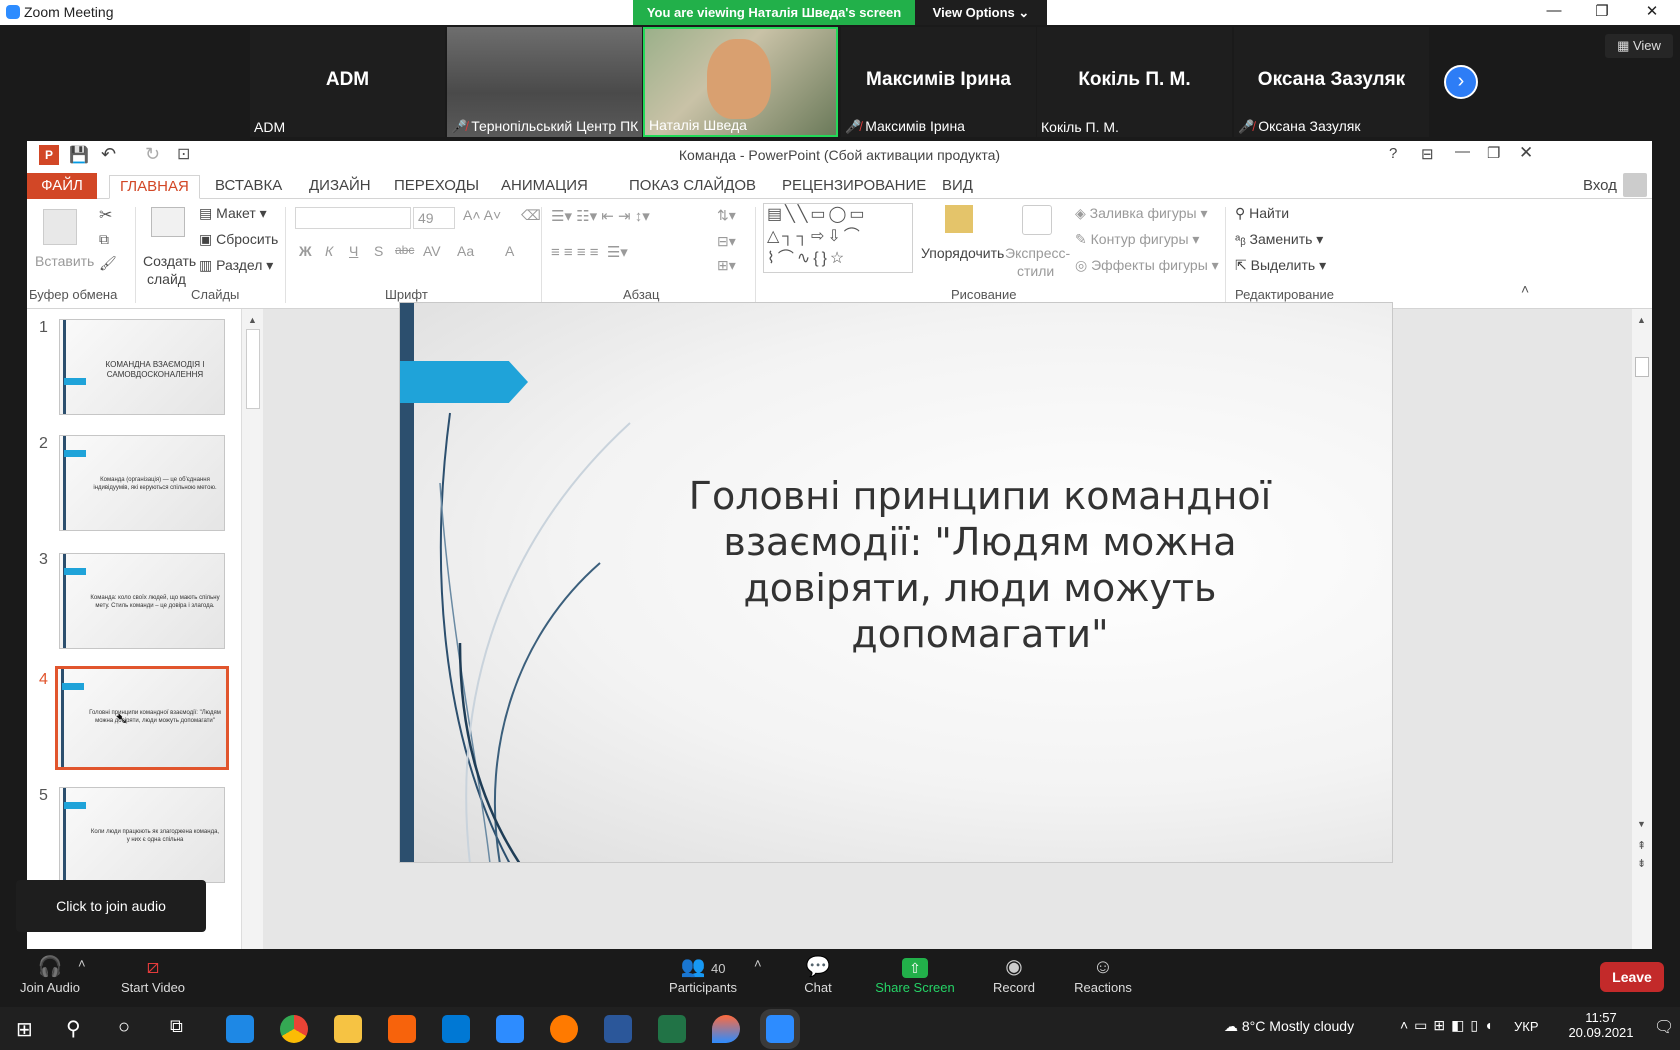 Image resolution: width=1680 pixels, height=1050 pixels. Describe the element at coordinates (1462, 151) in the screenshot. I see `ppt-minimize-icon: —` at that location.